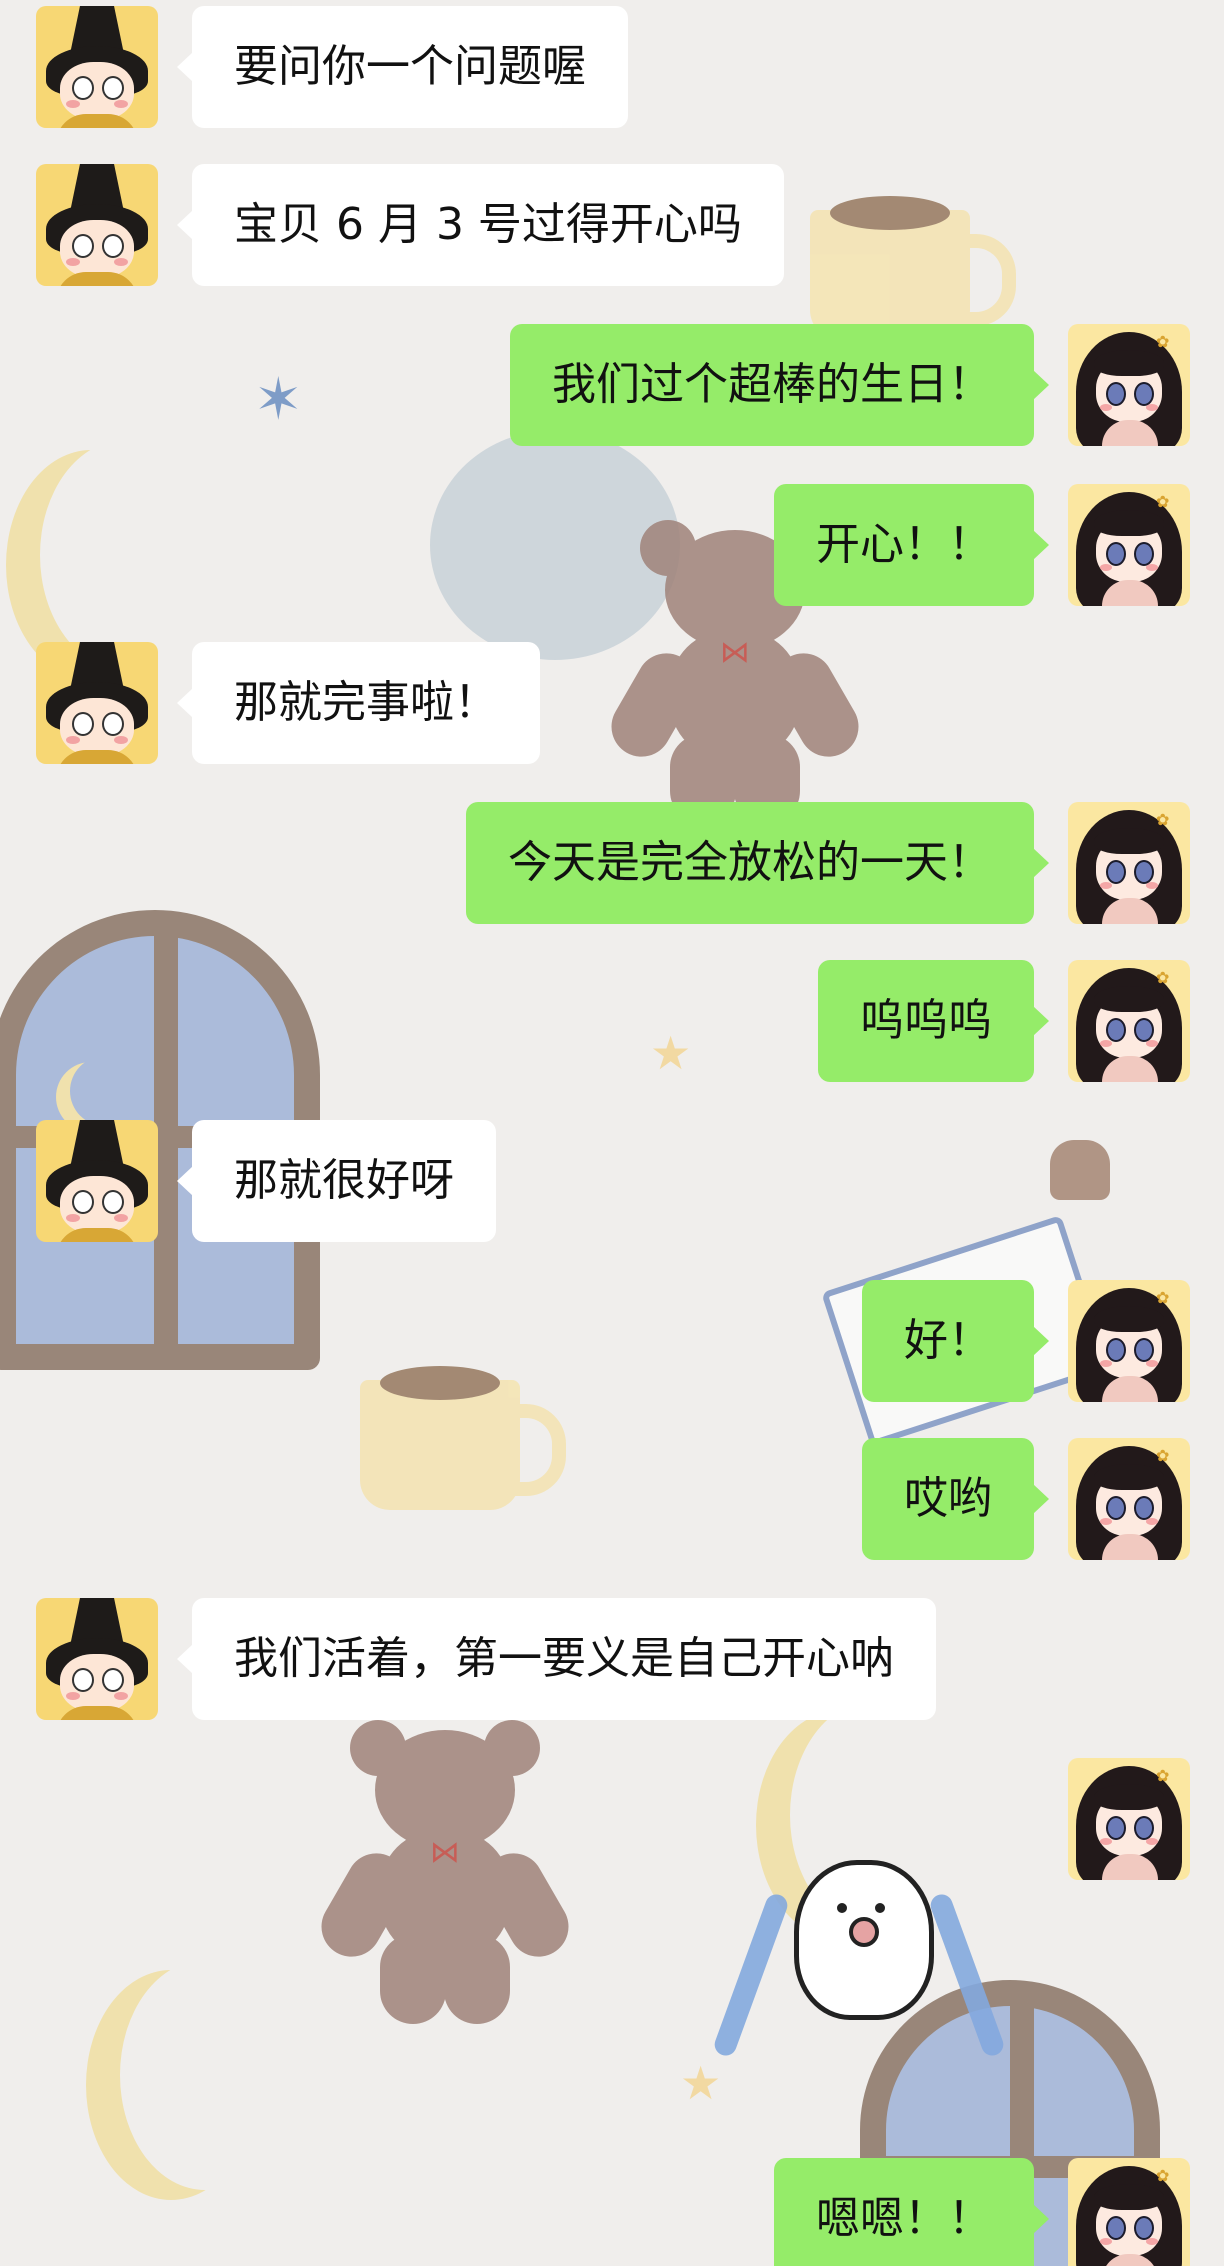 The image size is (1224, 2266). Describe the element at coordinates (933, 1021) in the screenshot. I see `message-bubble-sent: 呜呜呜` at that location.